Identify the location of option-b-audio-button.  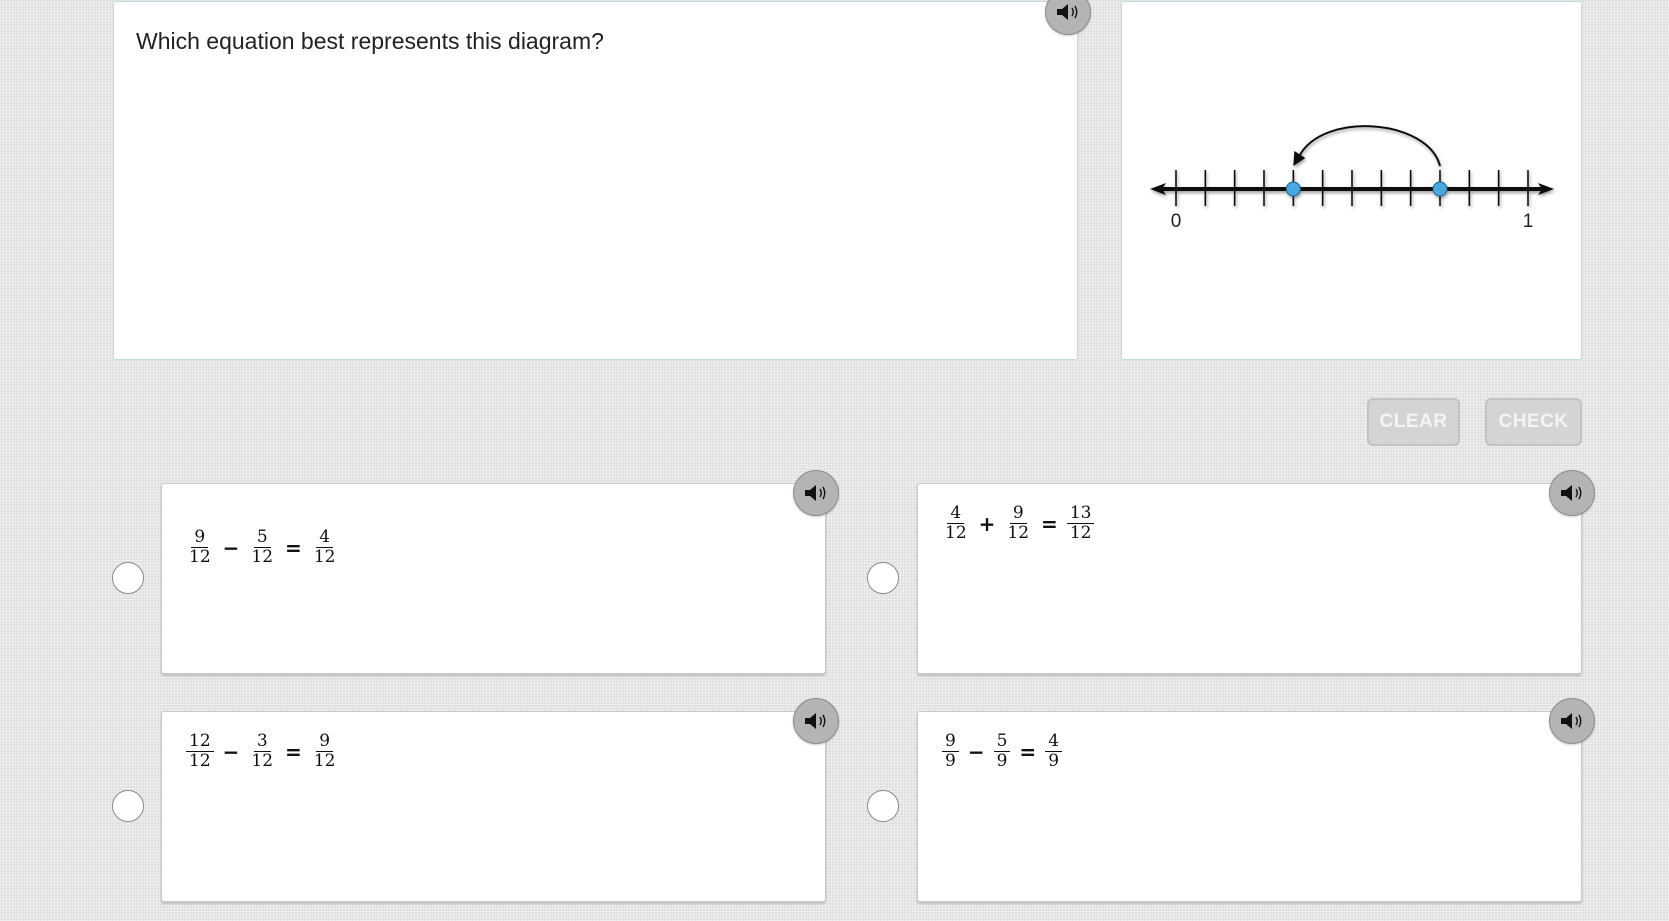
(1572, 493).